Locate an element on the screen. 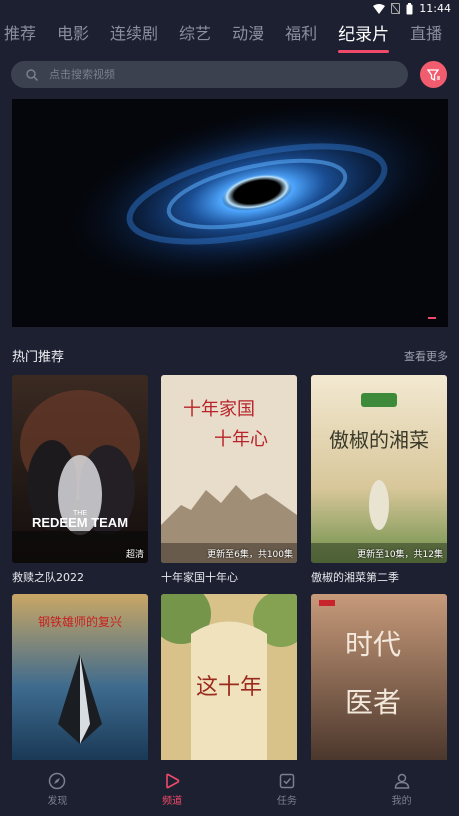 Image resolution: width=459 pixels, height=816 pixels. poster-image: 时代 医者 is located at coordinates (379, 688).